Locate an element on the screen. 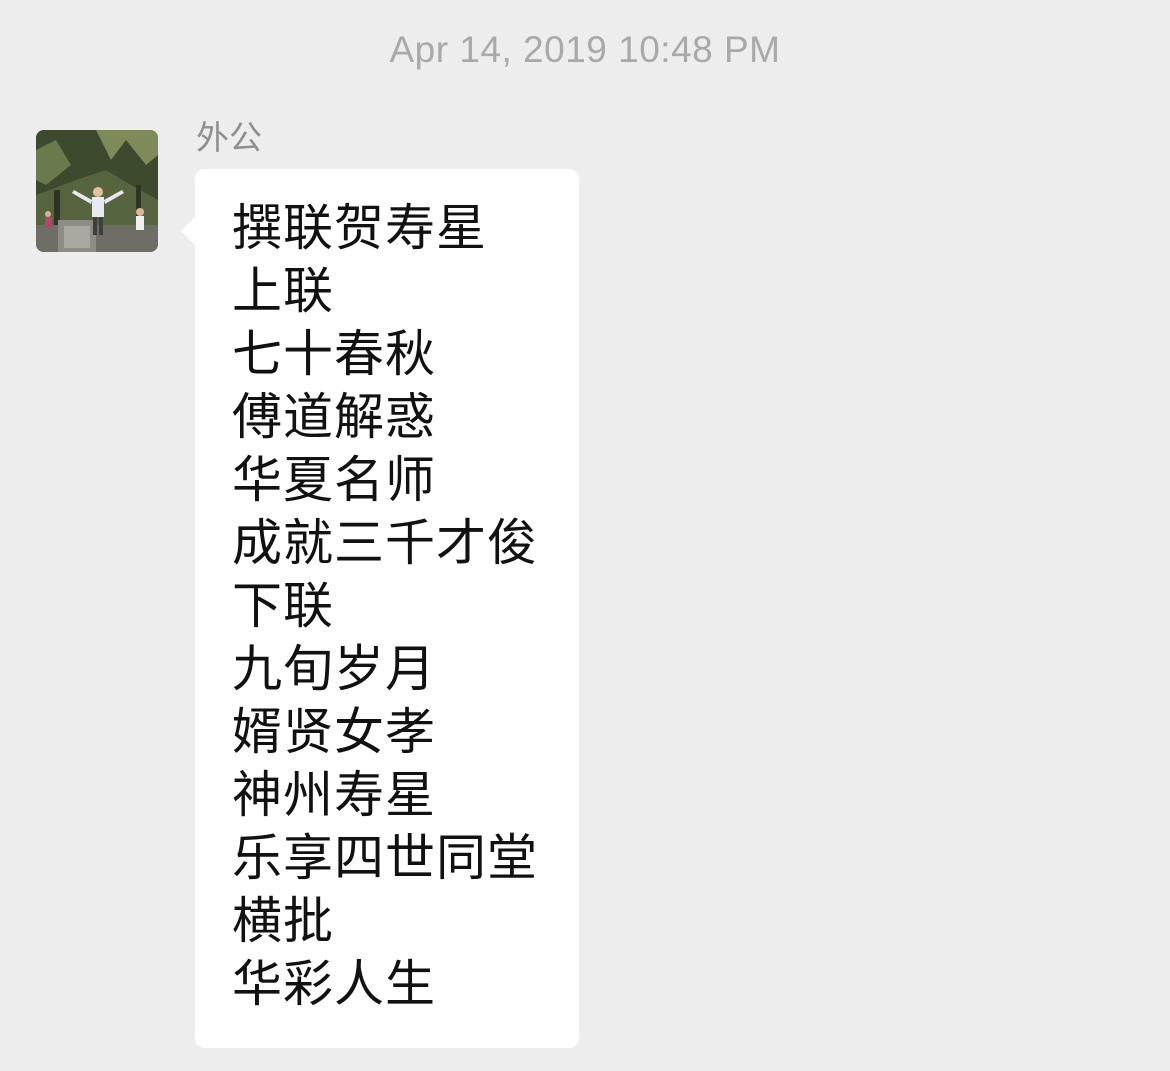 This screenshot has width=1170, height=1071. message-line: 华夏名师 is located at coordinates (334, 480).